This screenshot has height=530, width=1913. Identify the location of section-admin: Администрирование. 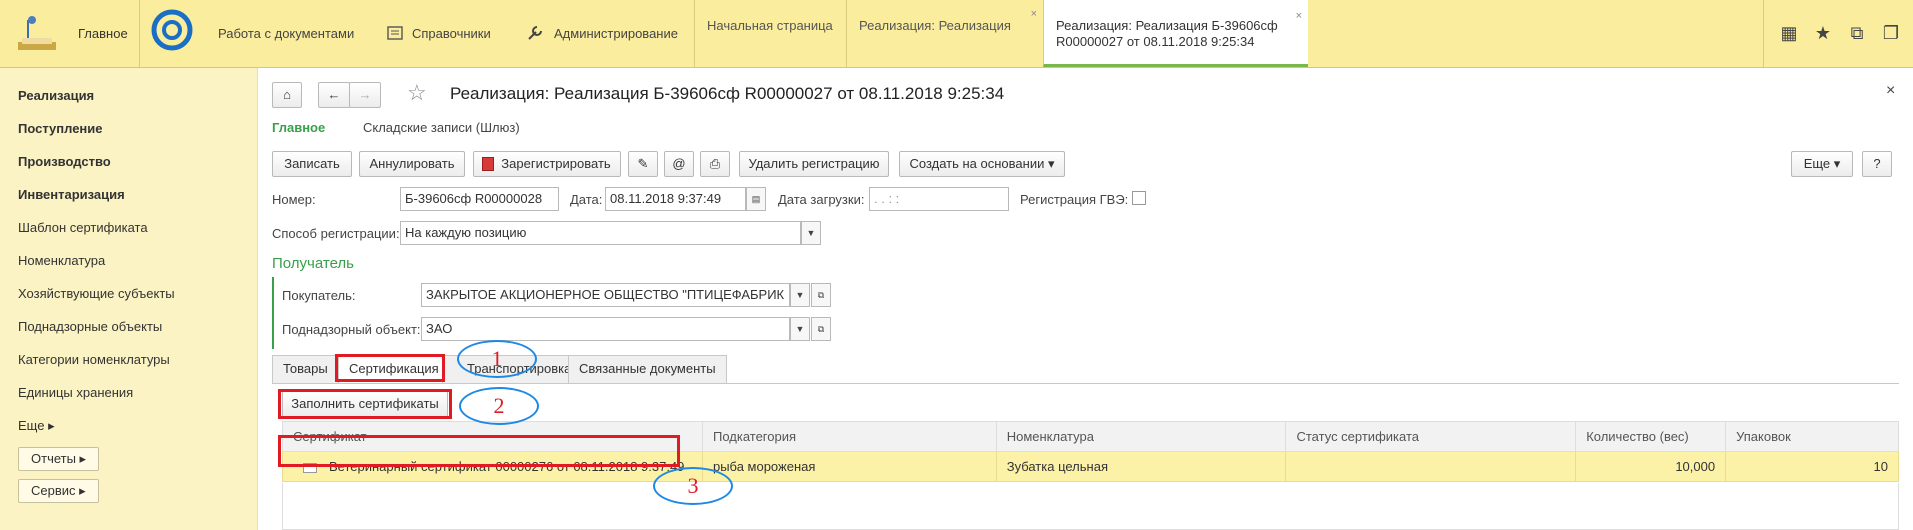
(602, 33).